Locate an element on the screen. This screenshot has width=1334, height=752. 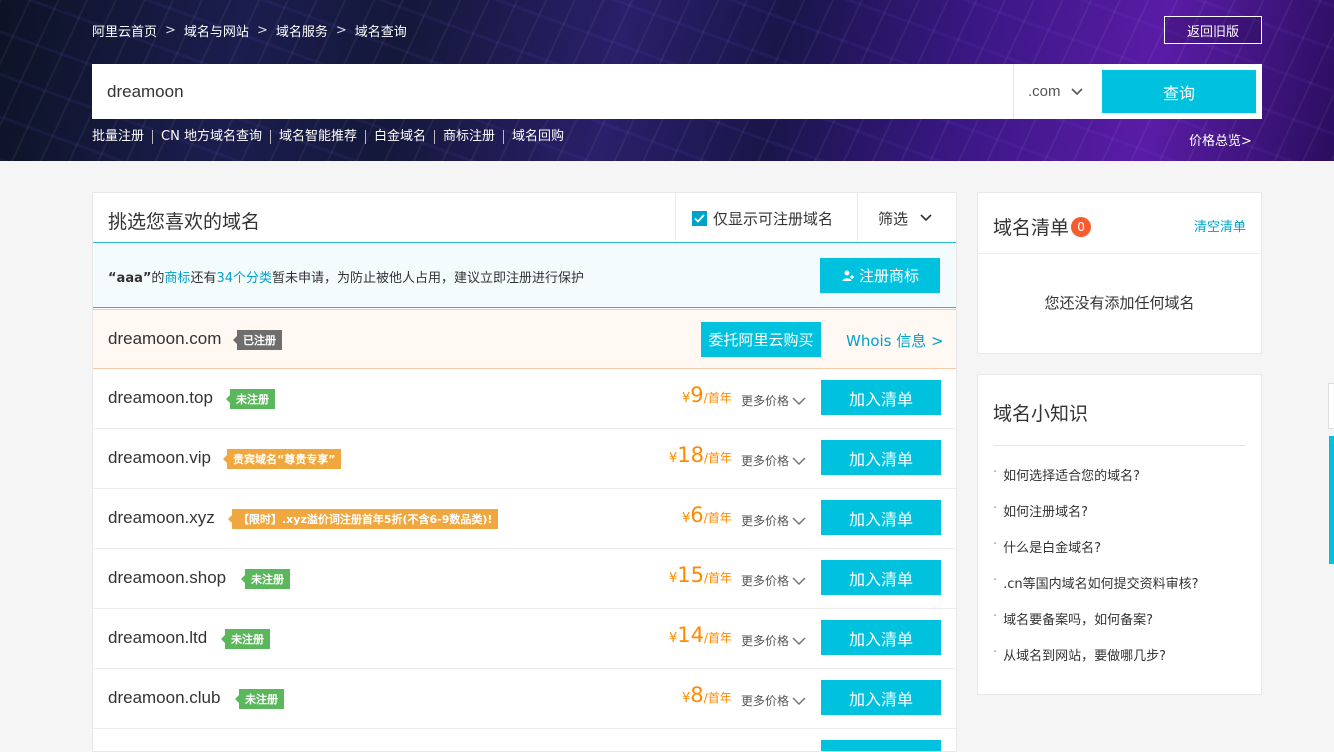
register-trademark-button: 注册商标 is located at coordinates (880, 275).